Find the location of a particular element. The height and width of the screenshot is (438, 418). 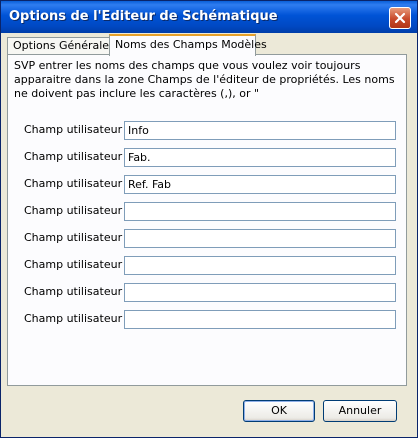

field-row: Champ utilisateur 7 is located at coordinates (207, 293).